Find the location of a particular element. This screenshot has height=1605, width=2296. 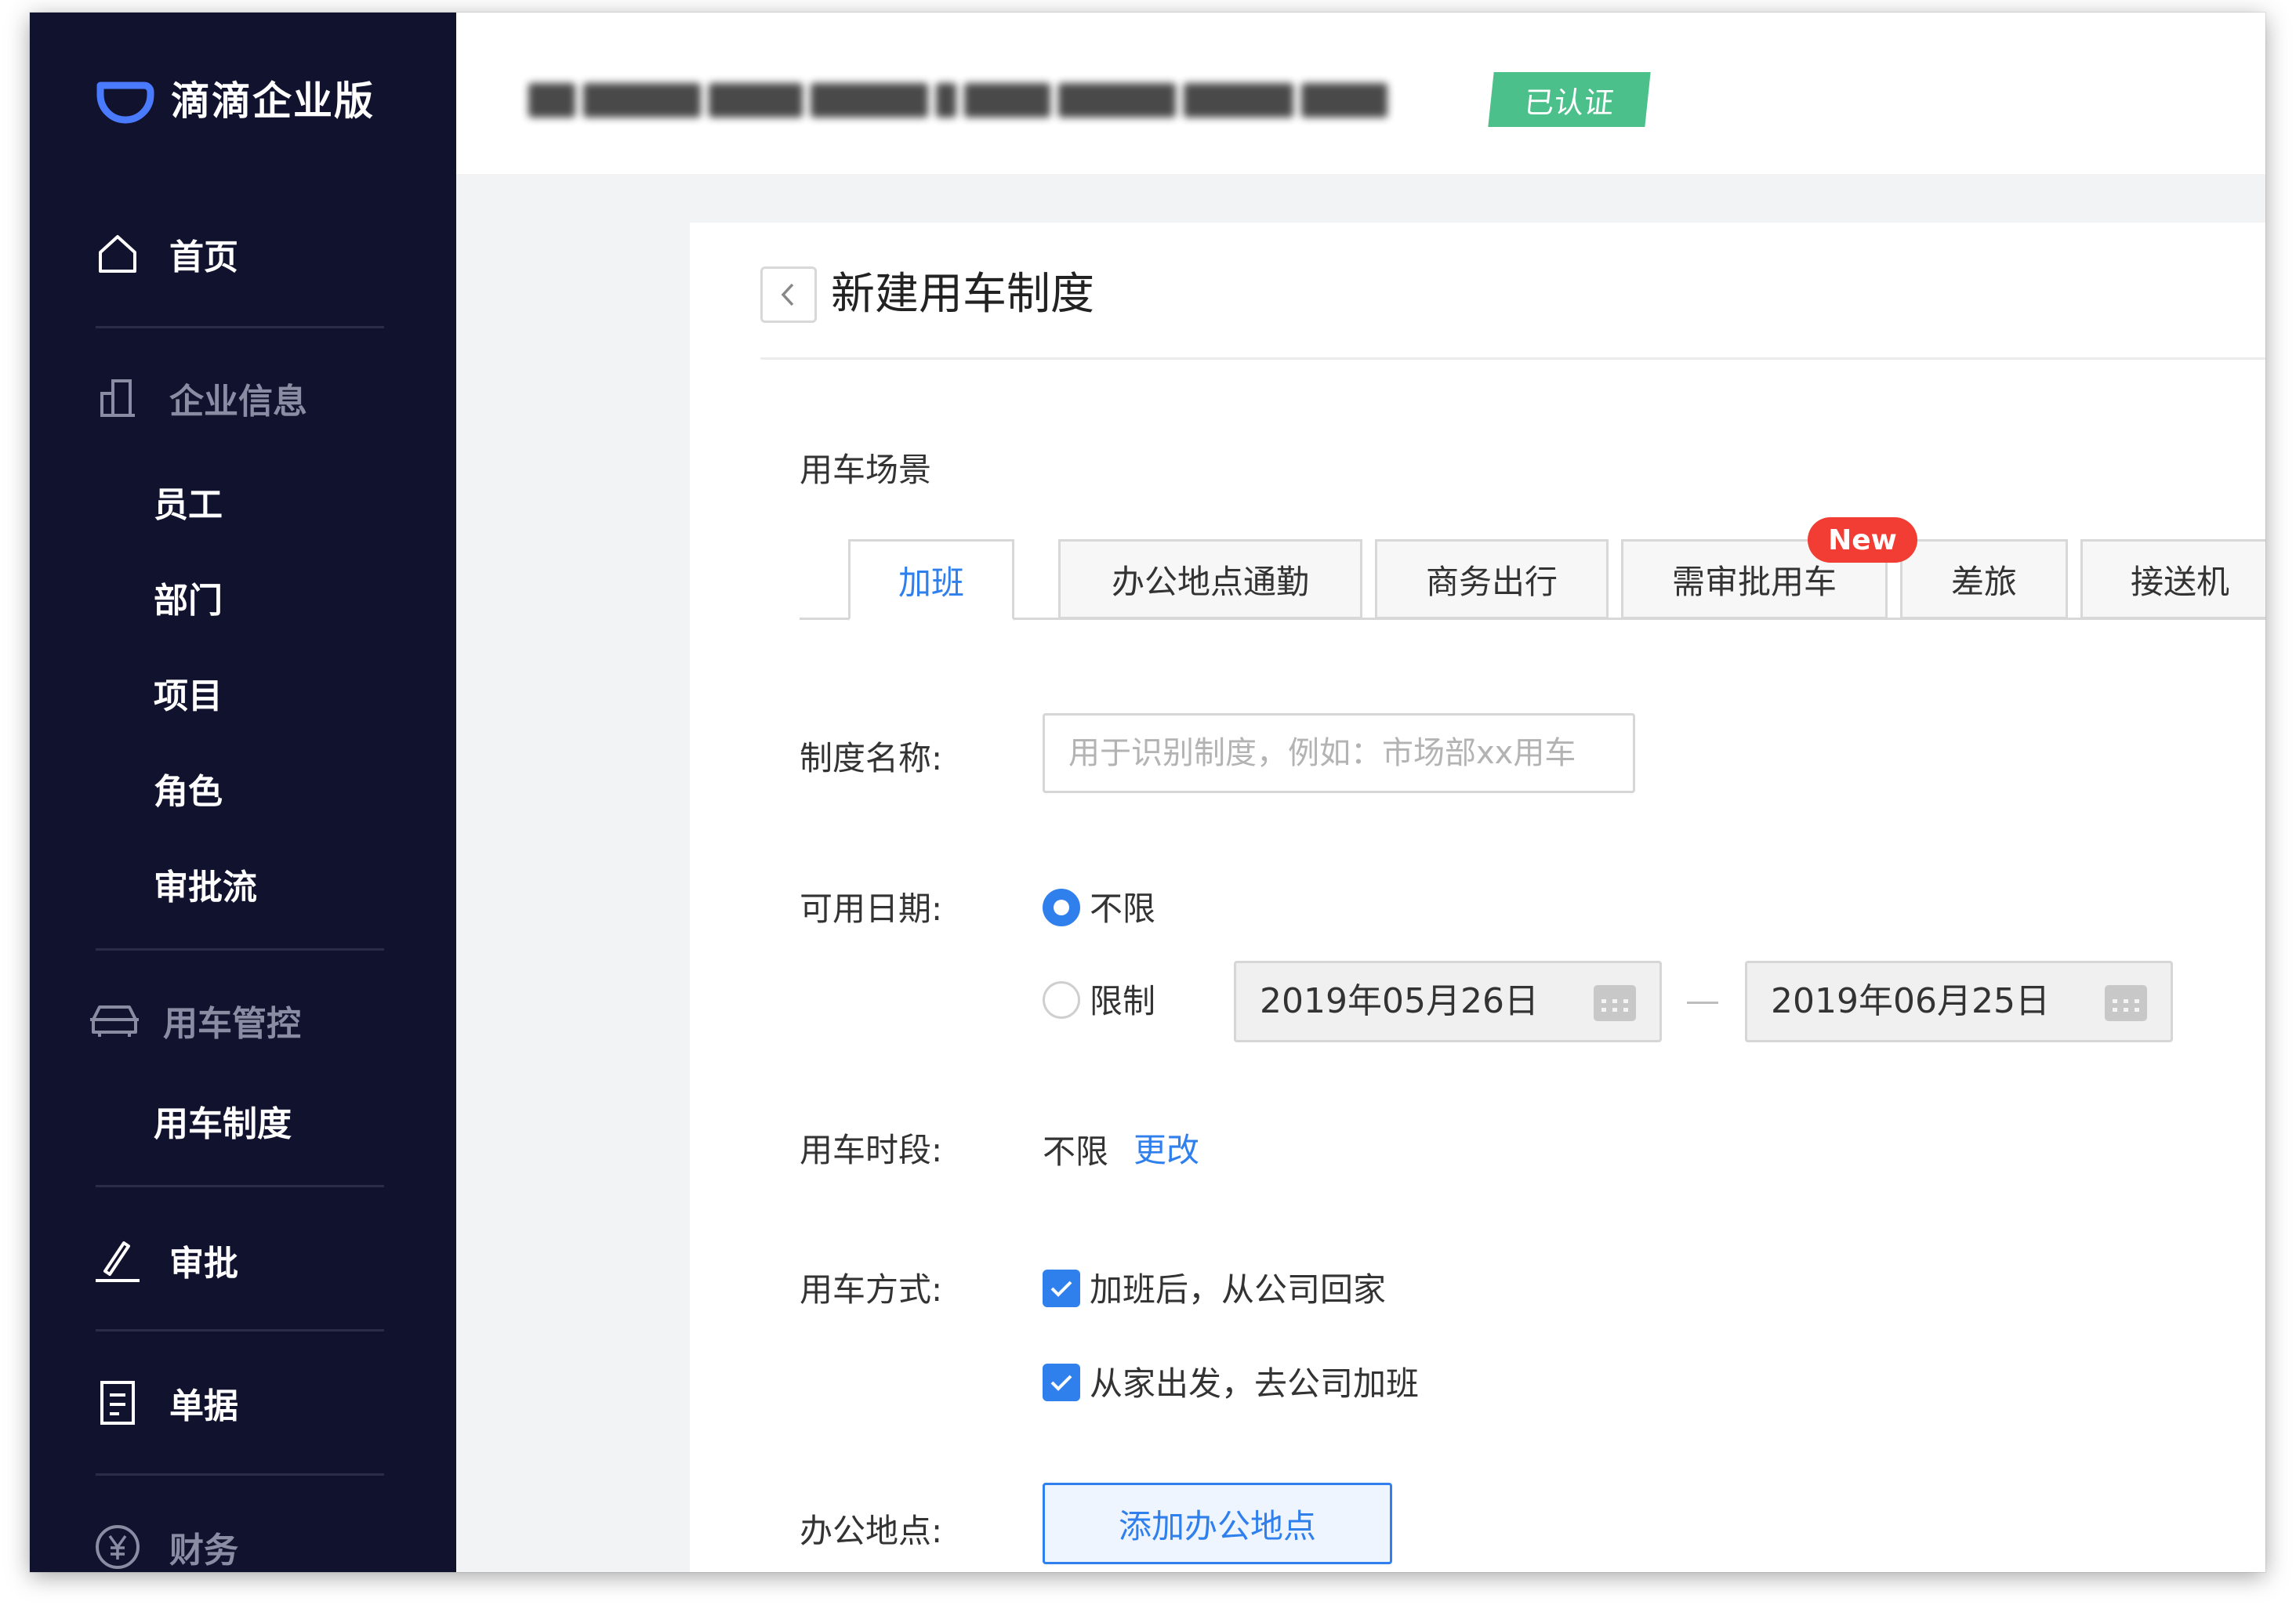

sidebar-item-car-policy: 用车制度 is located at coordinates (223, 1121).